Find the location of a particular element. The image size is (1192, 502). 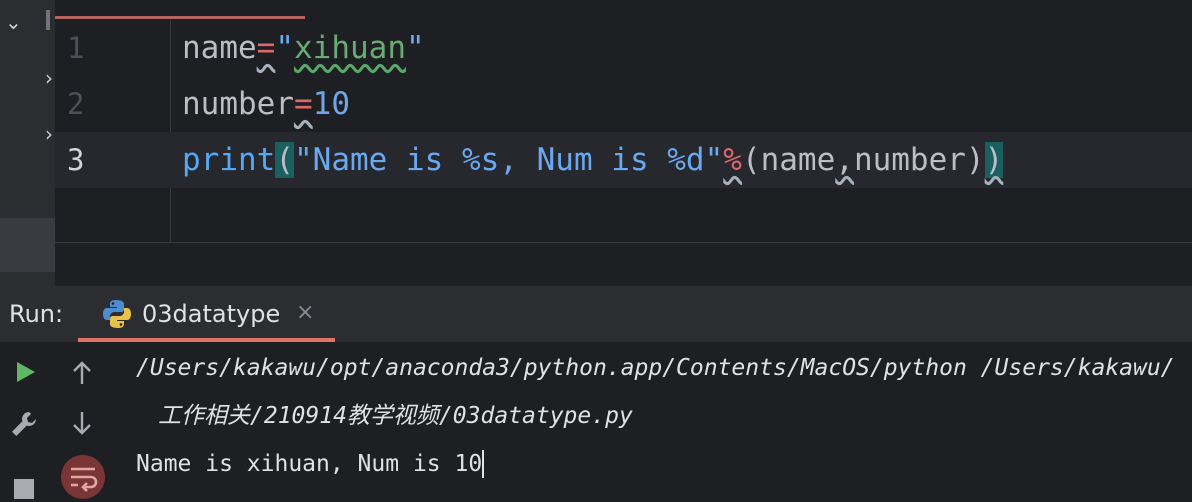

soft-wrap-icon is located at coordinates (83, 477).